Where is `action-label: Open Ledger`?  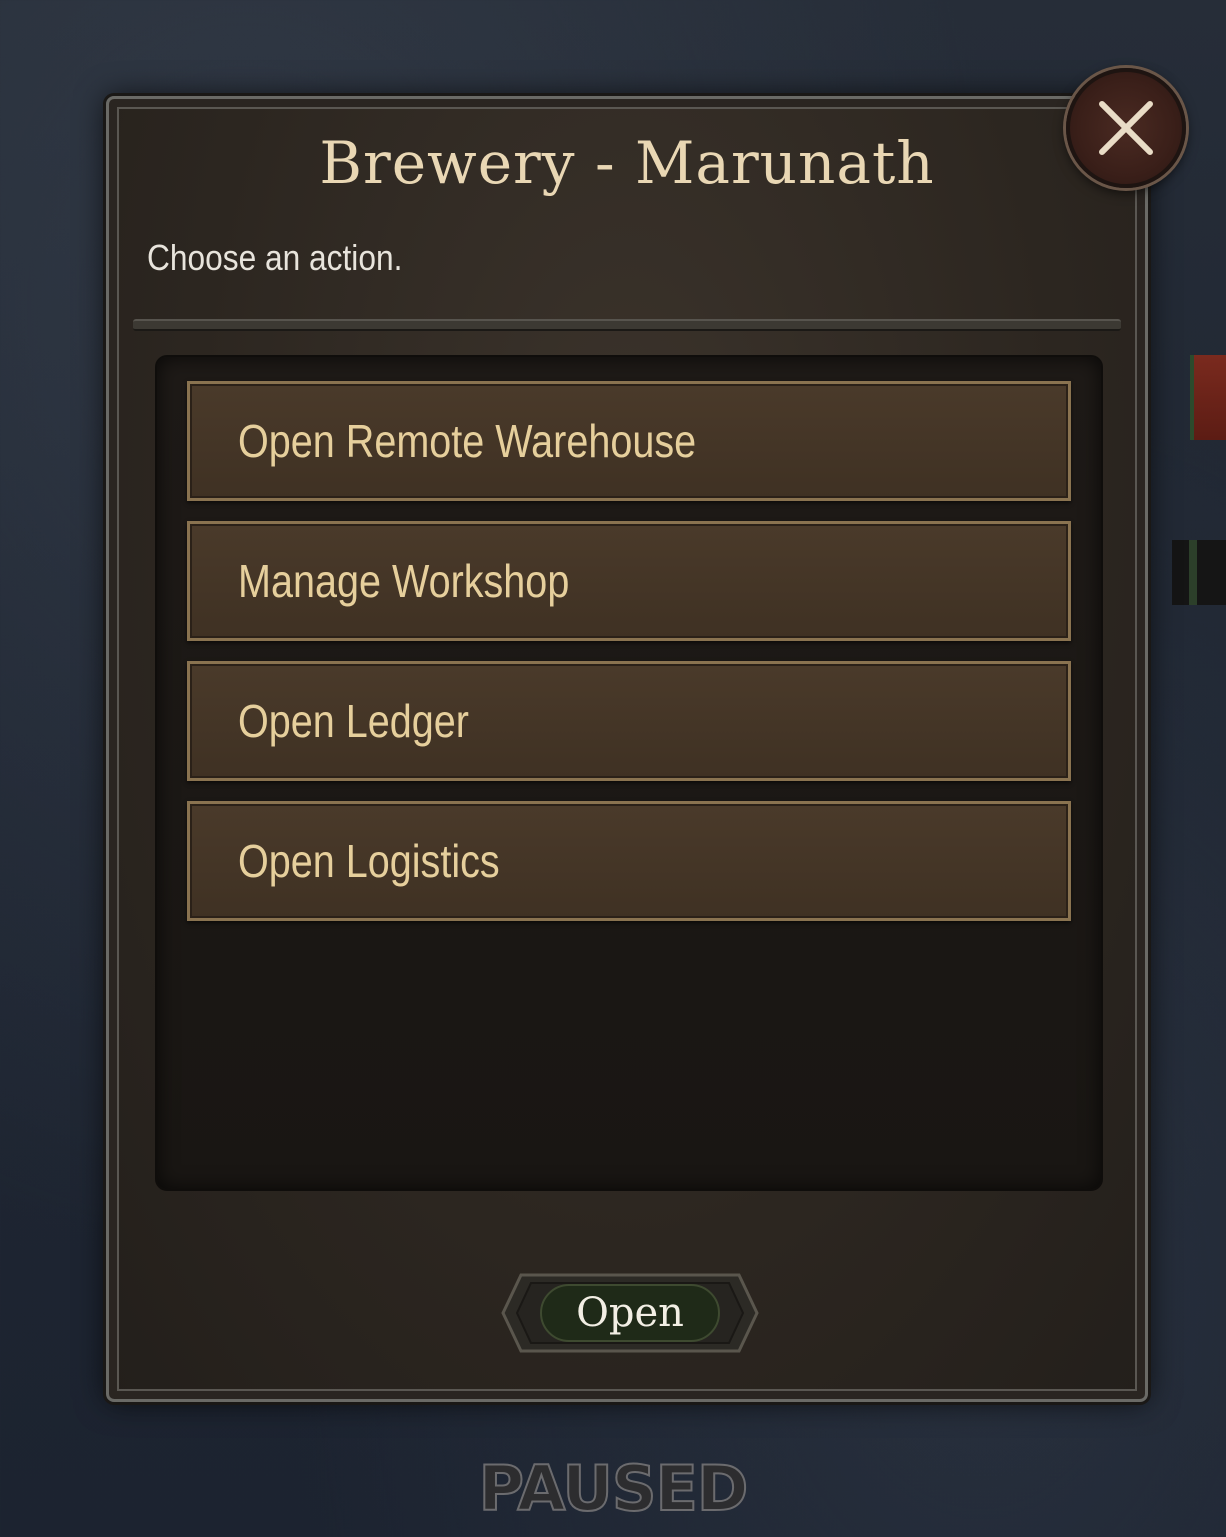 action-label: Open Ledger is located at coordinates (353, 721).